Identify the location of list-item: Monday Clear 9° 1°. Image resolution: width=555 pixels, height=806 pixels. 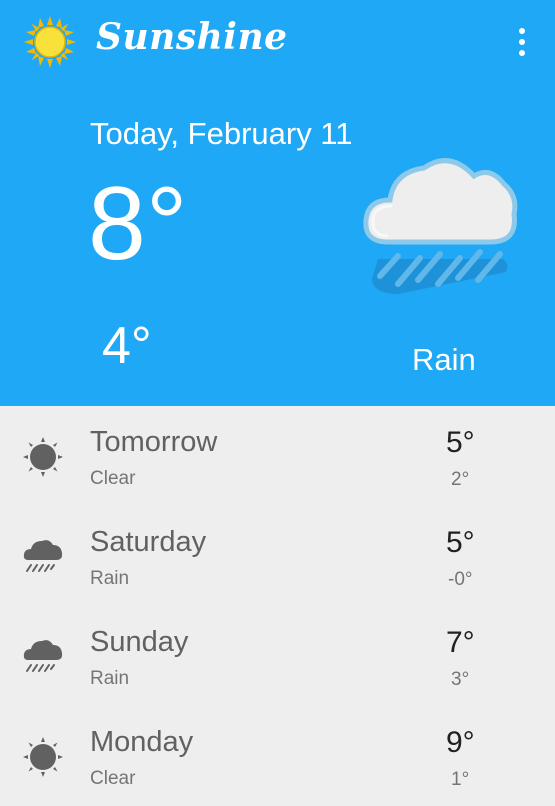
(277, 756).